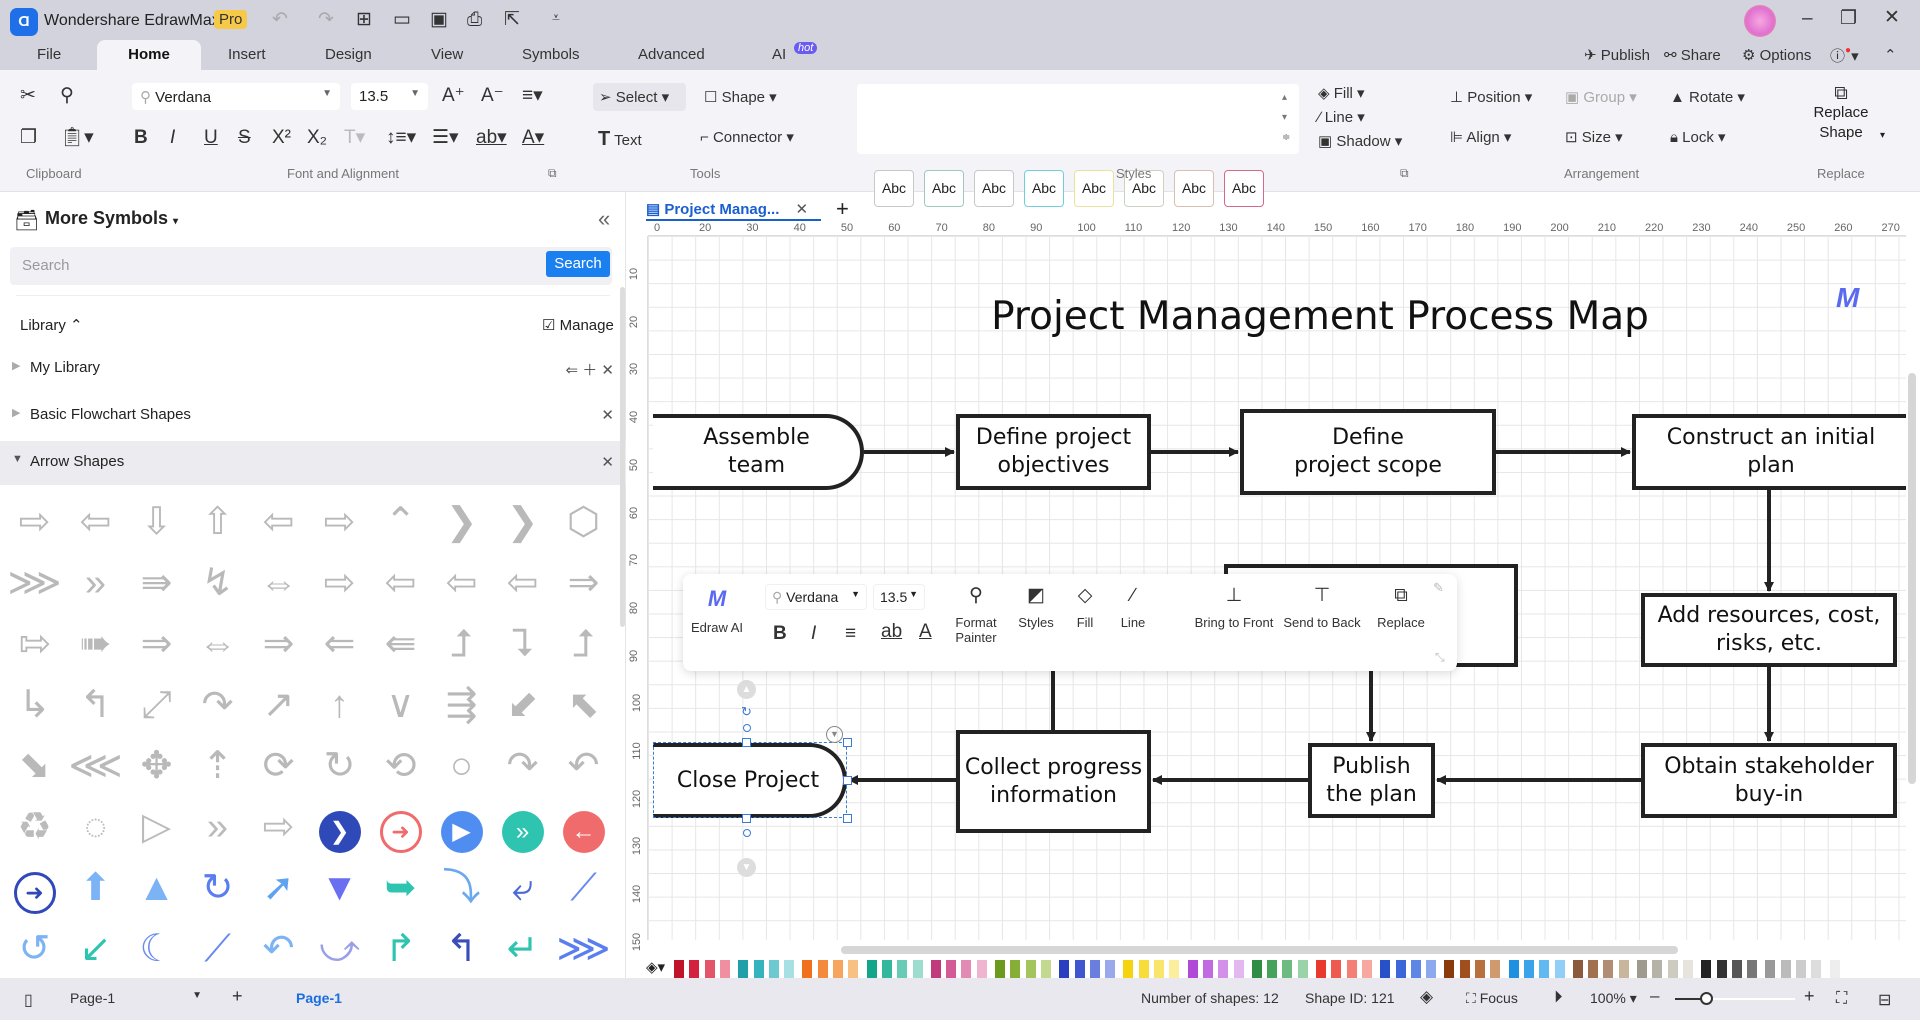  Describe the element at coordinates (400, 888) in the screenshot. I see `arrow-shape-icon: ➥` at that location.